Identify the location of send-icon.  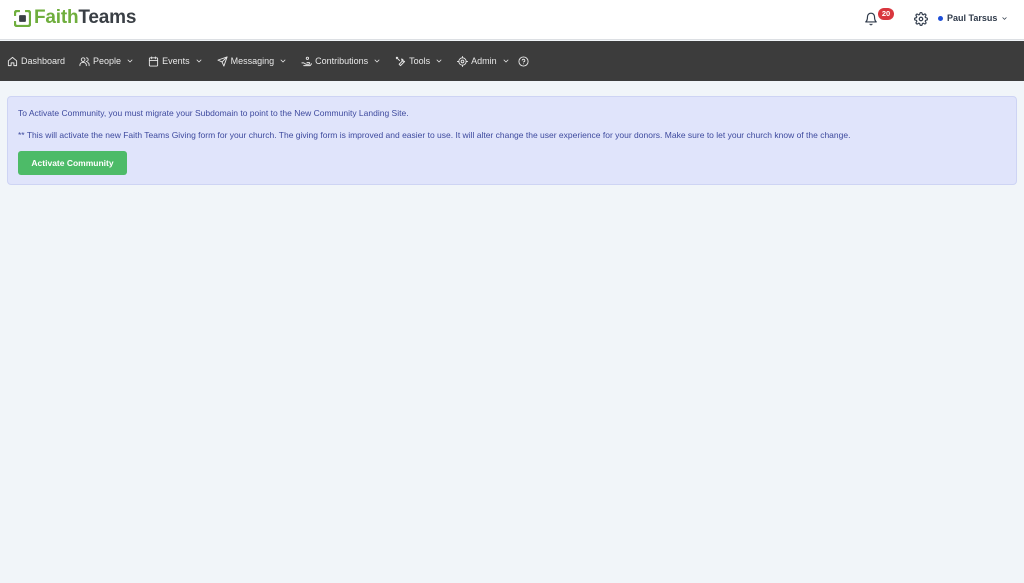
(222, 61).